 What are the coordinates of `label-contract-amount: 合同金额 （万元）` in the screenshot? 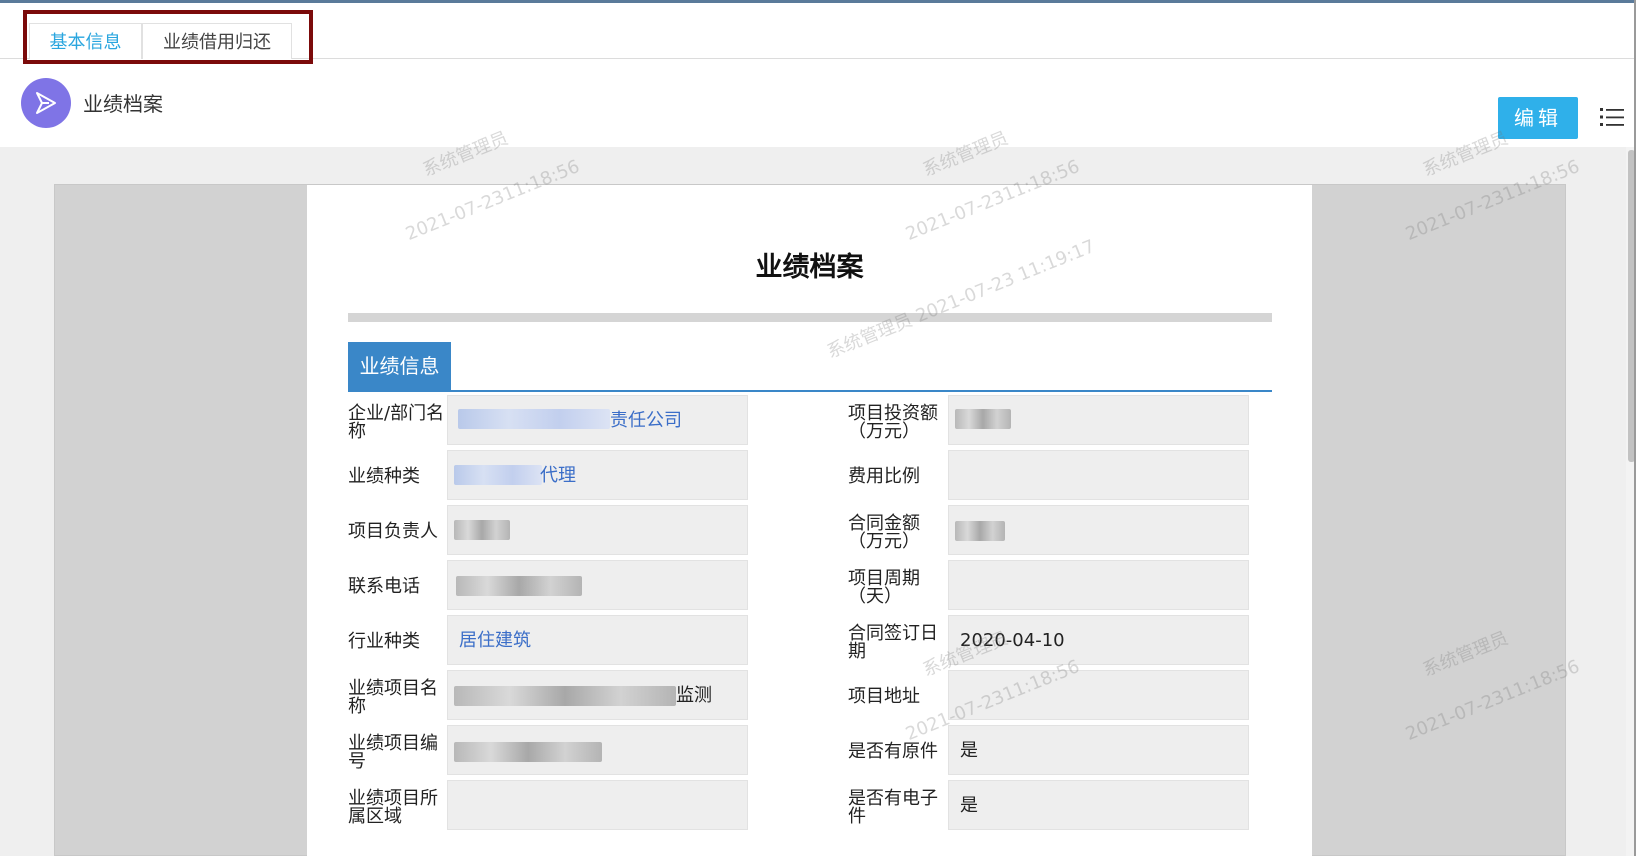 It's located at (884, 532).